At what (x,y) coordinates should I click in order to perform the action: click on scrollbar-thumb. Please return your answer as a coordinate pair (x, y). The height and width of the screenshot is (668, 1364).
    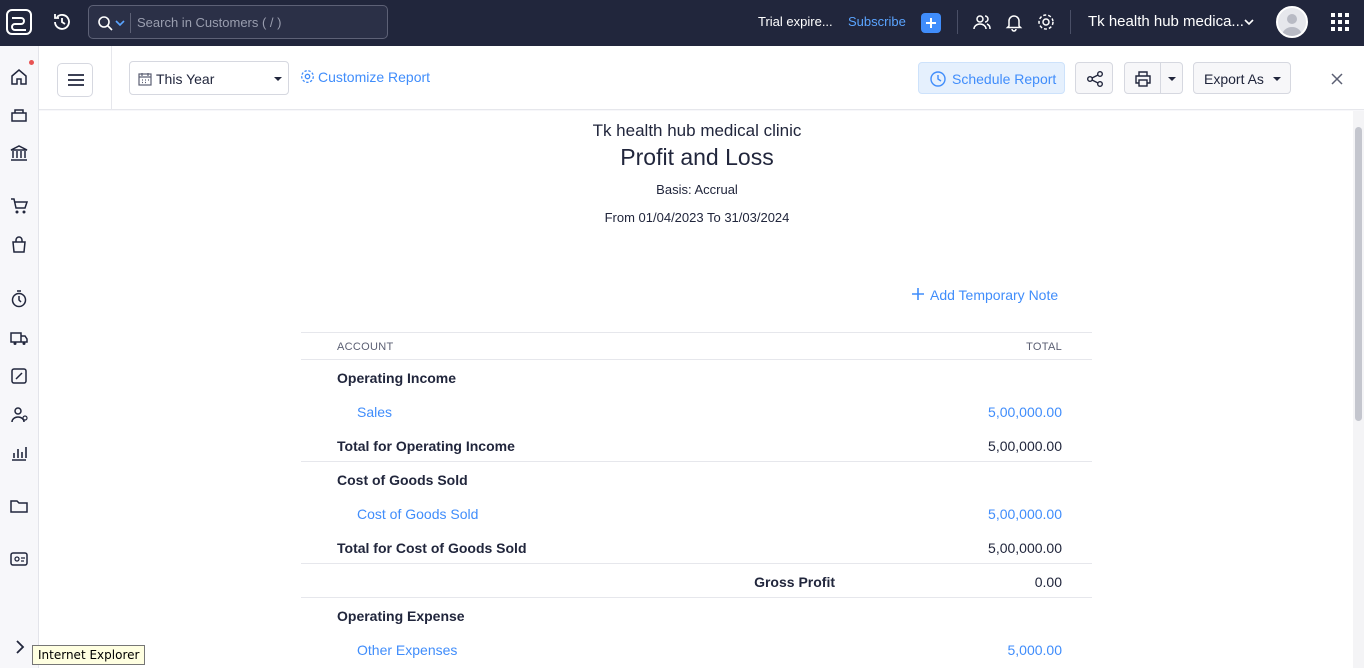
    Looking at the image, I should click on (1358, 274).